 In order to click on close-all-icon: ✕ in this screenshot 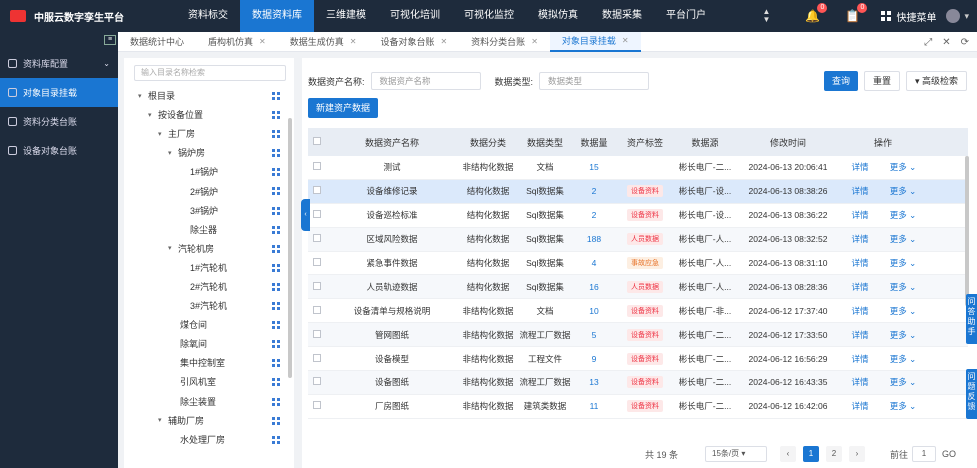, I will do `click(946, 42)`.